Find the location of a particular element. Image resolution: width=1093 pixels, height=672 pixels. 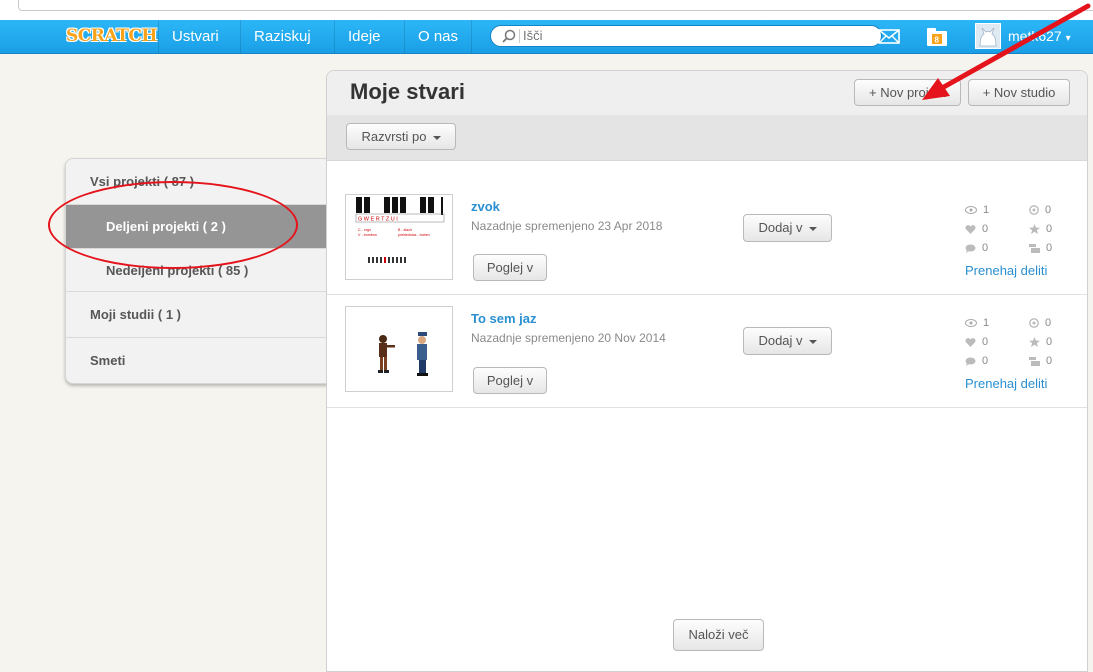

sidebar-item-shared-projects: Deljeni projekti ( 2 ) is located at coordinates (203, 227).